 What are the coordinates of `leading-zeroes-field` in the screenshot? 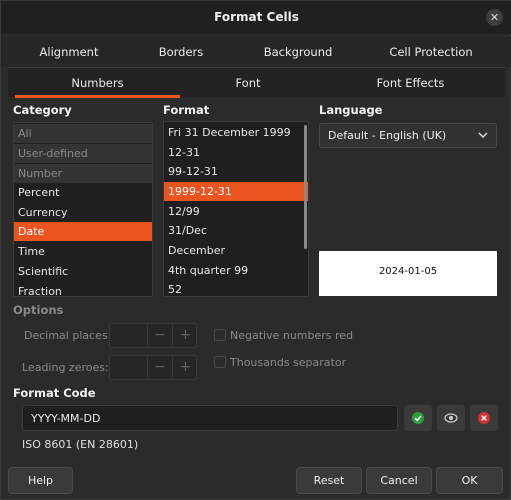 It's located at (129, 367).